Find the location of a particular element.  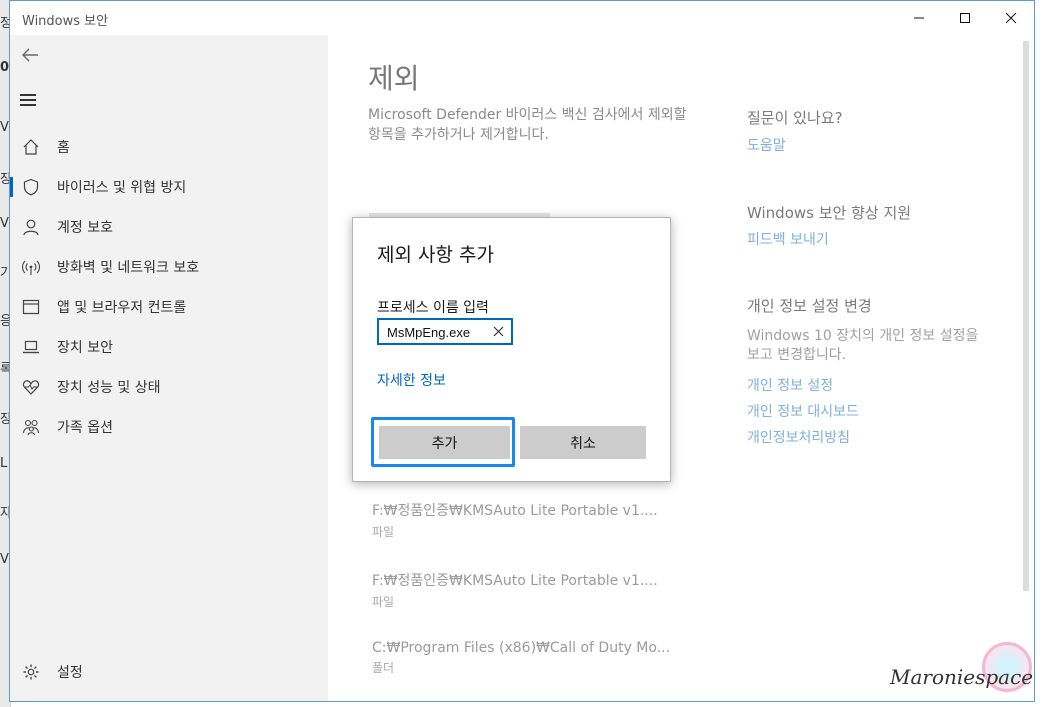

sidebar-item-firewall: 방화벽 및 네트워크 보호 is located at coordinates (169, 267).